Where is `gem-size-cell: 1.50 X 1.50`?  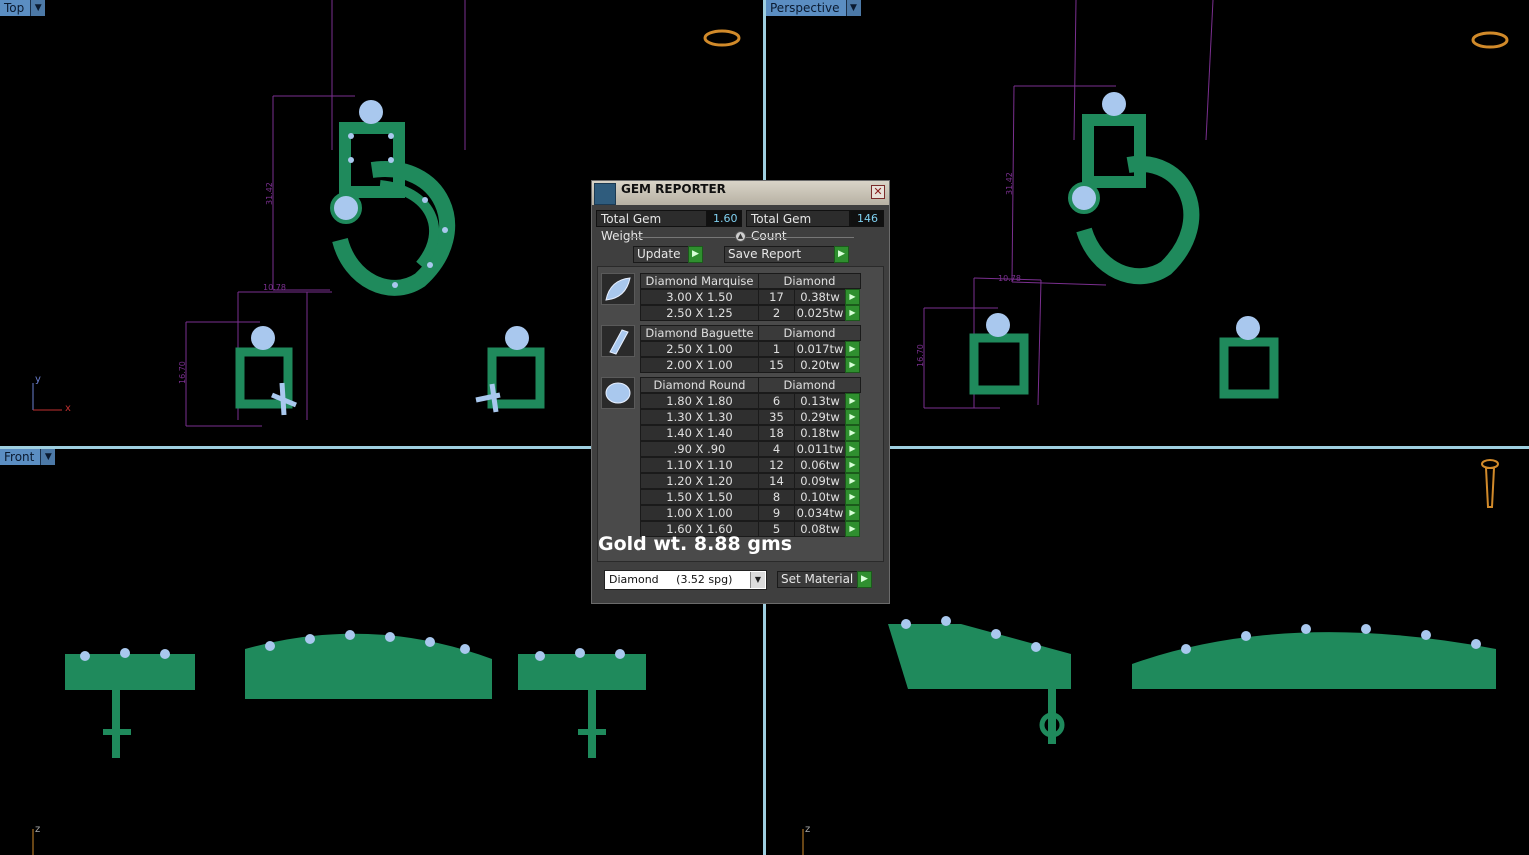 gem-size-cell: 1.50 X 1.50 is located at coordinates (699, 497).